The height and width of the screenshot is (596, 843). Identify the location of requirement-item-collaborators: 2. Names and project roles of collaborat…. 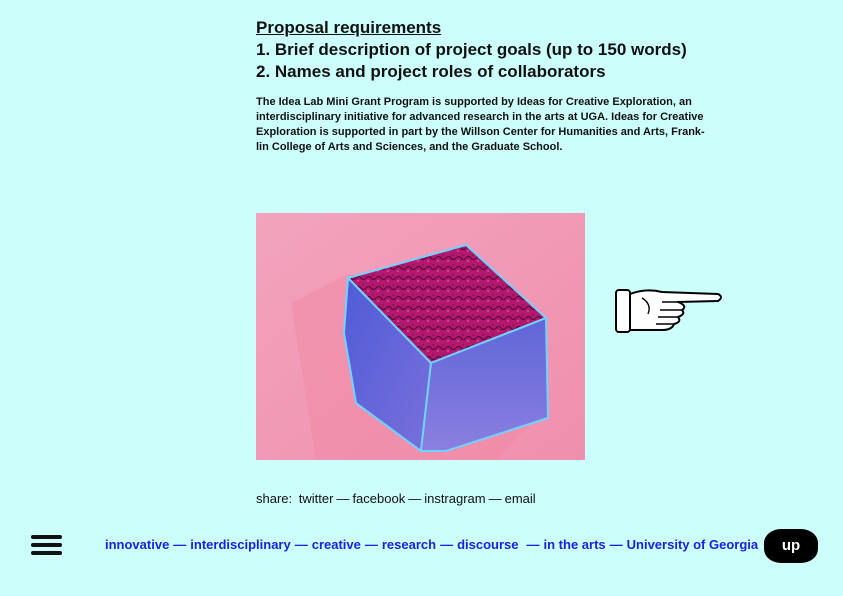
(431, 71).